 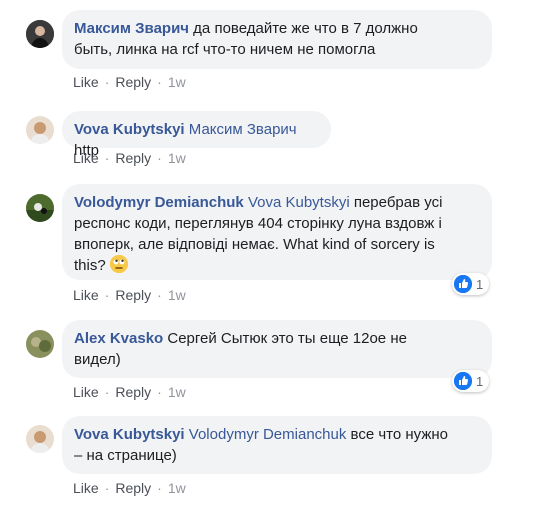 I want to click on comment-text: Сергей Сытюк это ты еще 12ое не, so click(x=285, y=338).